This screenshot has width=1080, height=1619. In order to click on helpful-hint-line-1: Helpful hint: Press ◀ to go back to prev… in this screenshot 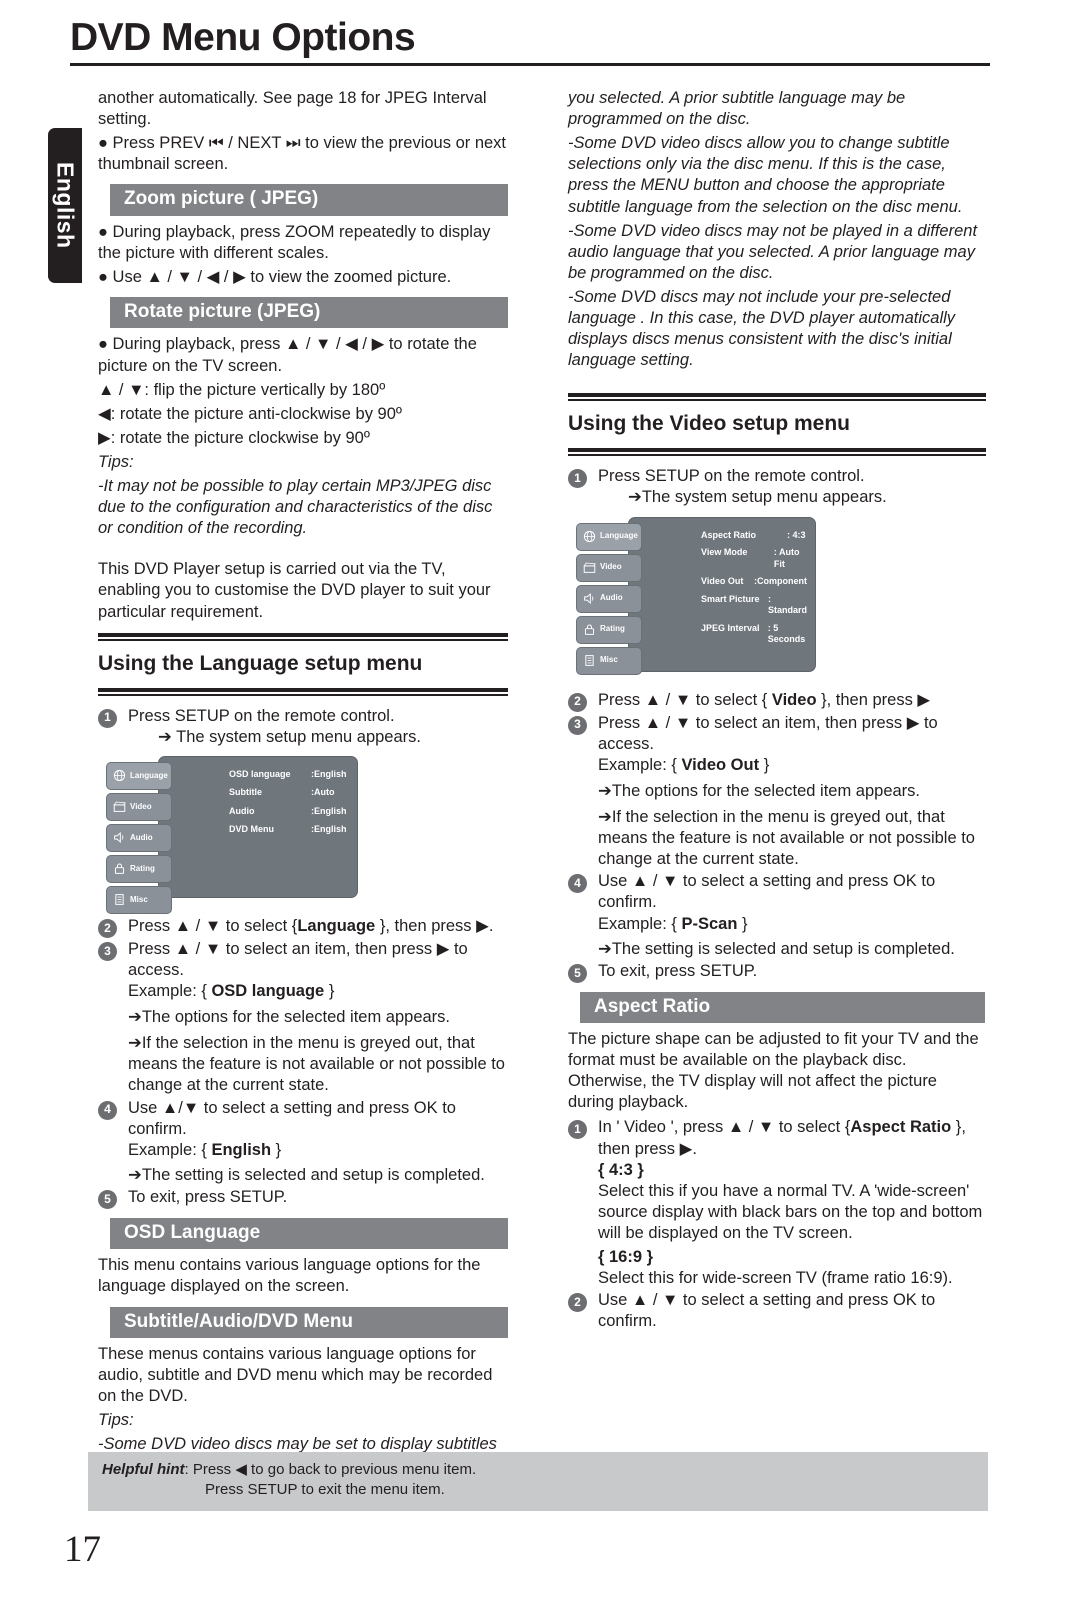, I will do `click(545, 1470)`.